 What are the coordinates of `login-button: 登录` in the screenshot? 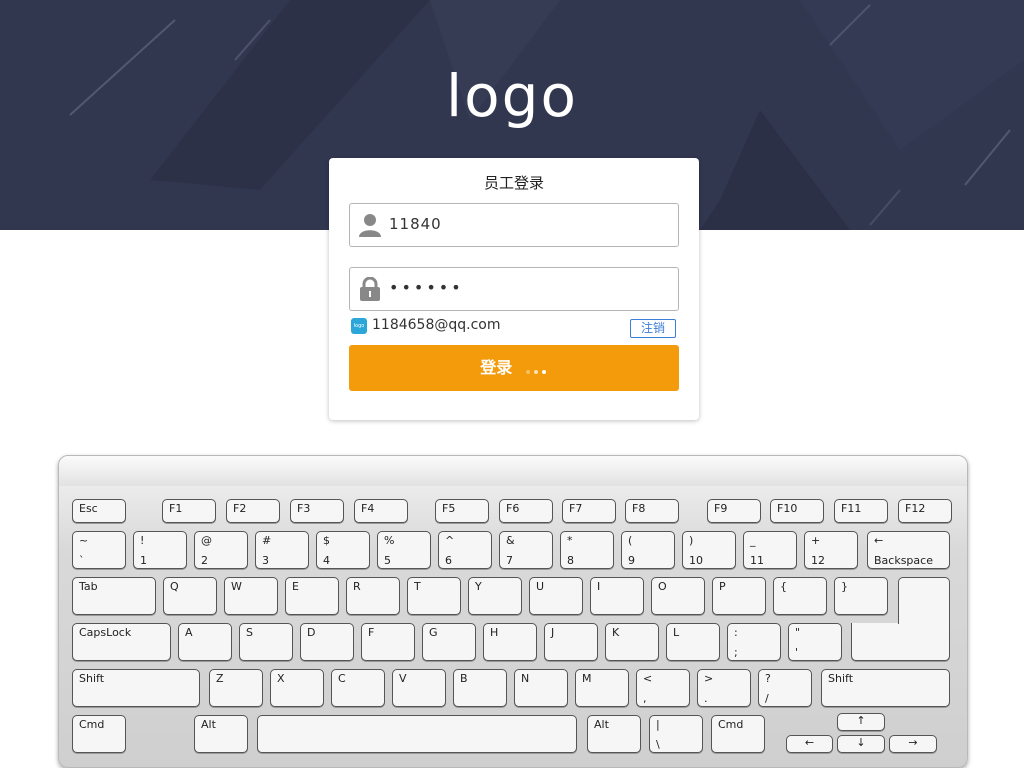 It's located at (514, 368).